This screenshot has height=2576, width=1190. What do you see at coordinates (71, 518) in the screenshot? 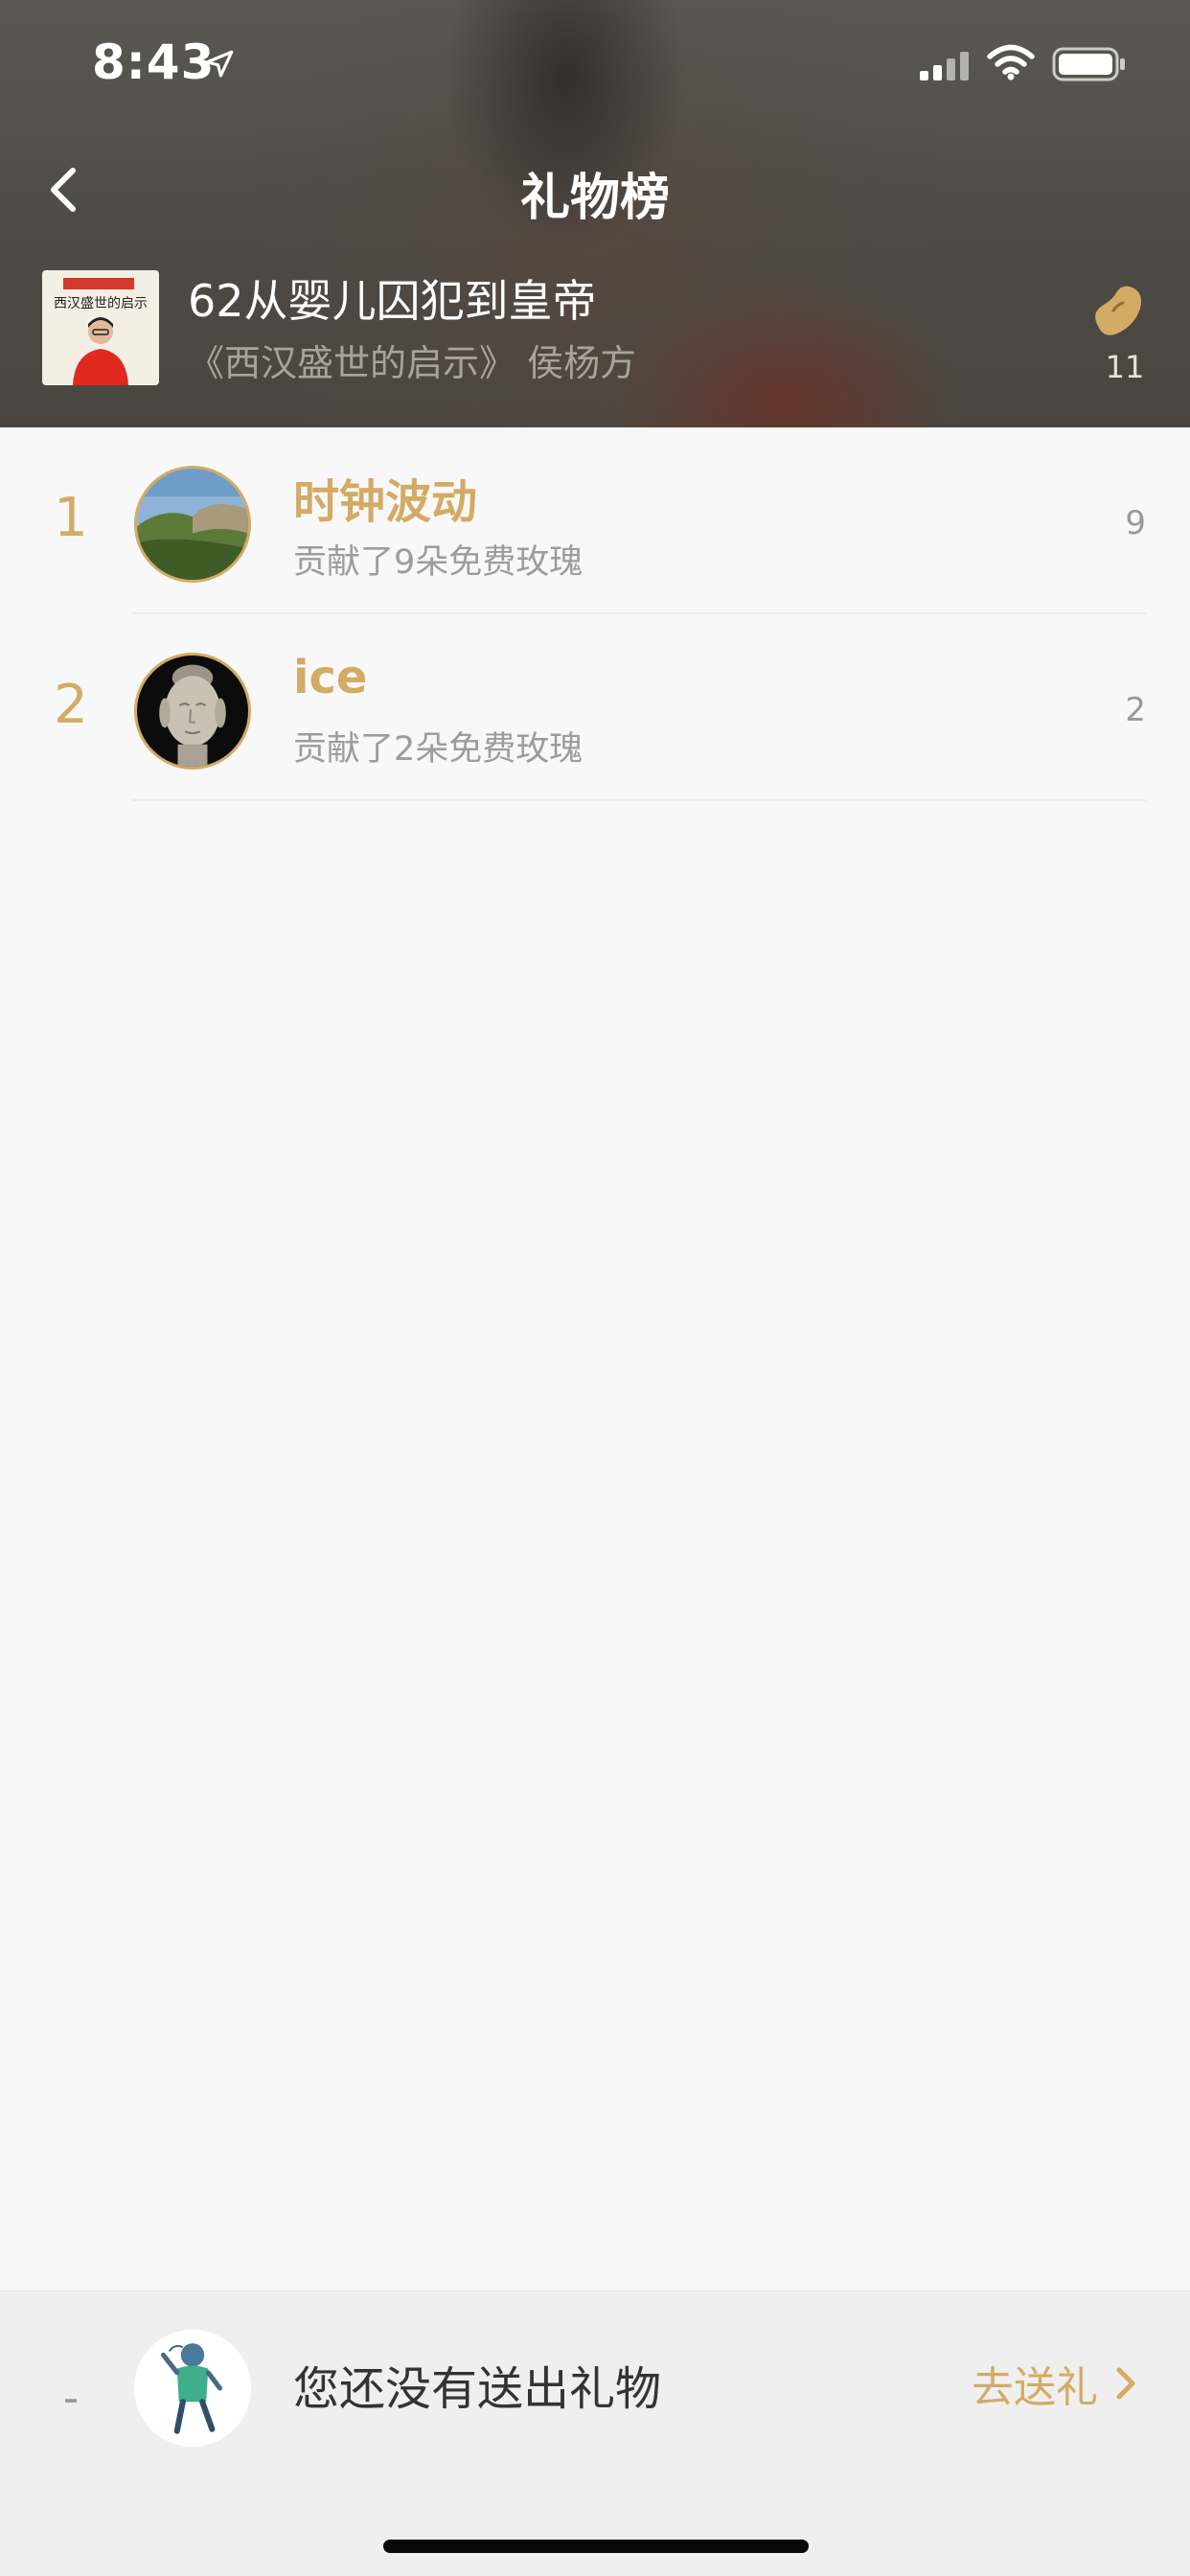
I see `rank-number: 1` at bounding box center [71, 518].